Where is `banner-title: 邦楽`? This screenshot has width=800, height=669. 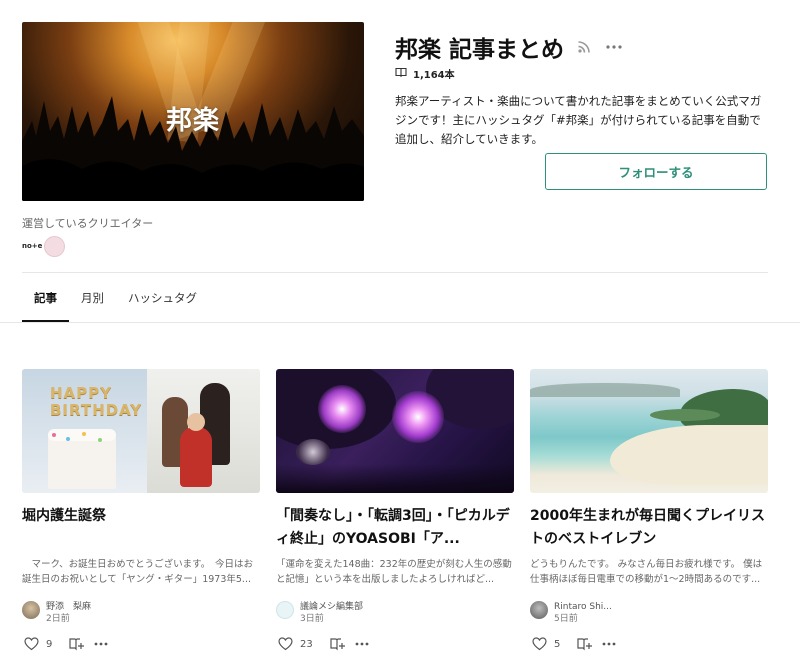 banner-title: 邦楽 is located at coordinates (192, 121).